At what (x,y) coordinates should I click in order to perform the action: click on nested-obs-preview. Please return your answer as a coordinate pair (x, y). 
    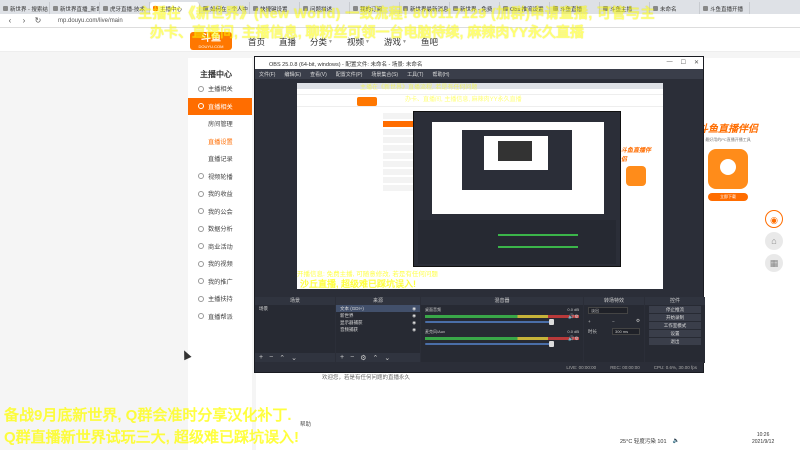
    Looking at the image, I should click on (518, 168).